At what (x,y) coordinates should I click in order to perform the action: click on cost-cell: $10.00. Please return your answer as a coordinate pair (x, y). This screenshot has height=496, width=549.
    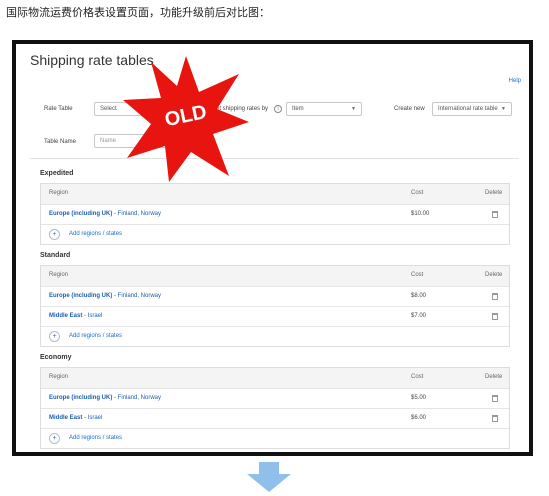
    Looking at the image, I should click on (420, 214).